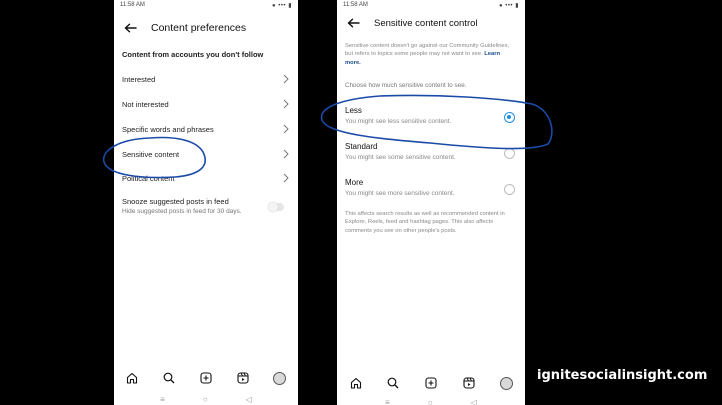  What do you see at coordinates (353, 110) in the screenshot?
I see `option-label: Less` at bounding box center [353, 110].